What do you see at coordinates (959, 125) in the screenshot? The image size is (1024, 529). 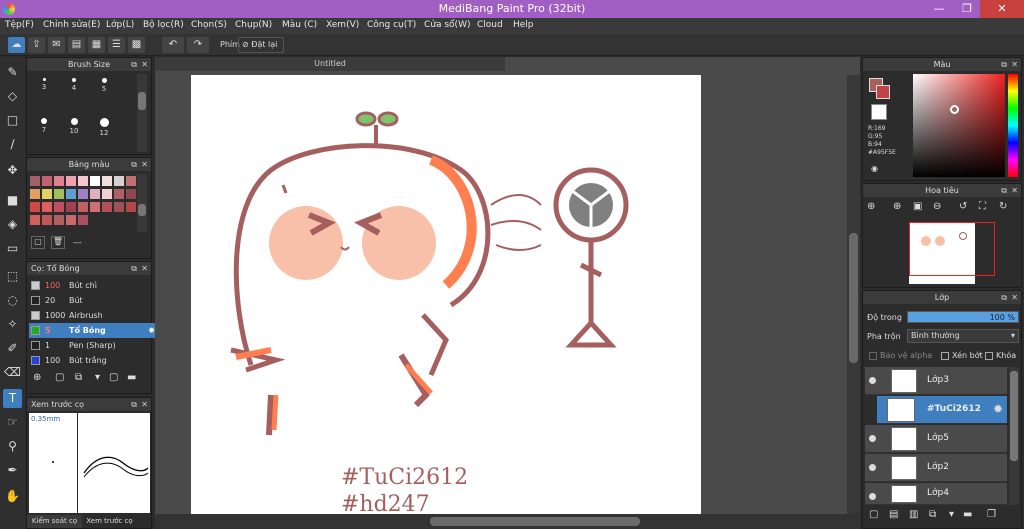 I see `color-field` at bounding box center [959, 125].